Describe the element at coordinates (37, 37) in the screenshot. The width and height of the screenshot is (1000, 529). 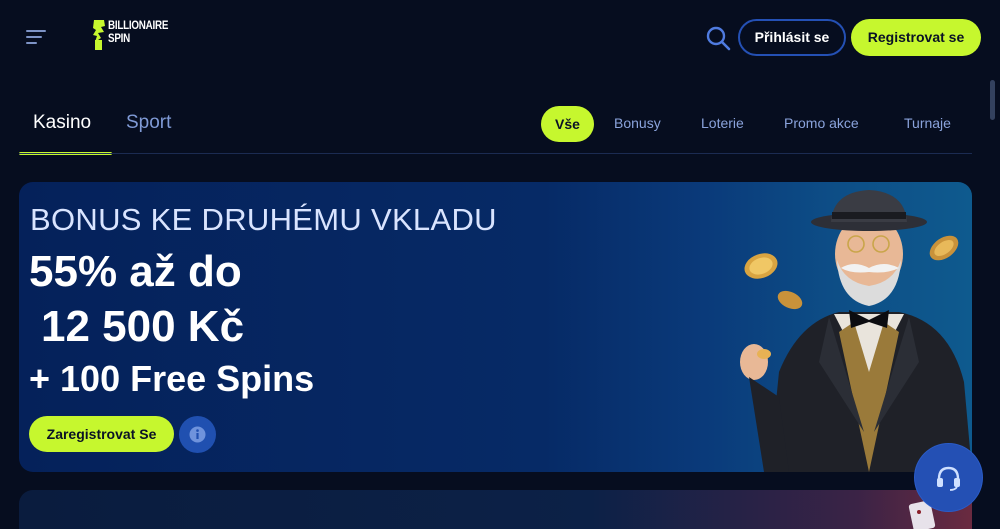
I see `menu-icon` at that location.